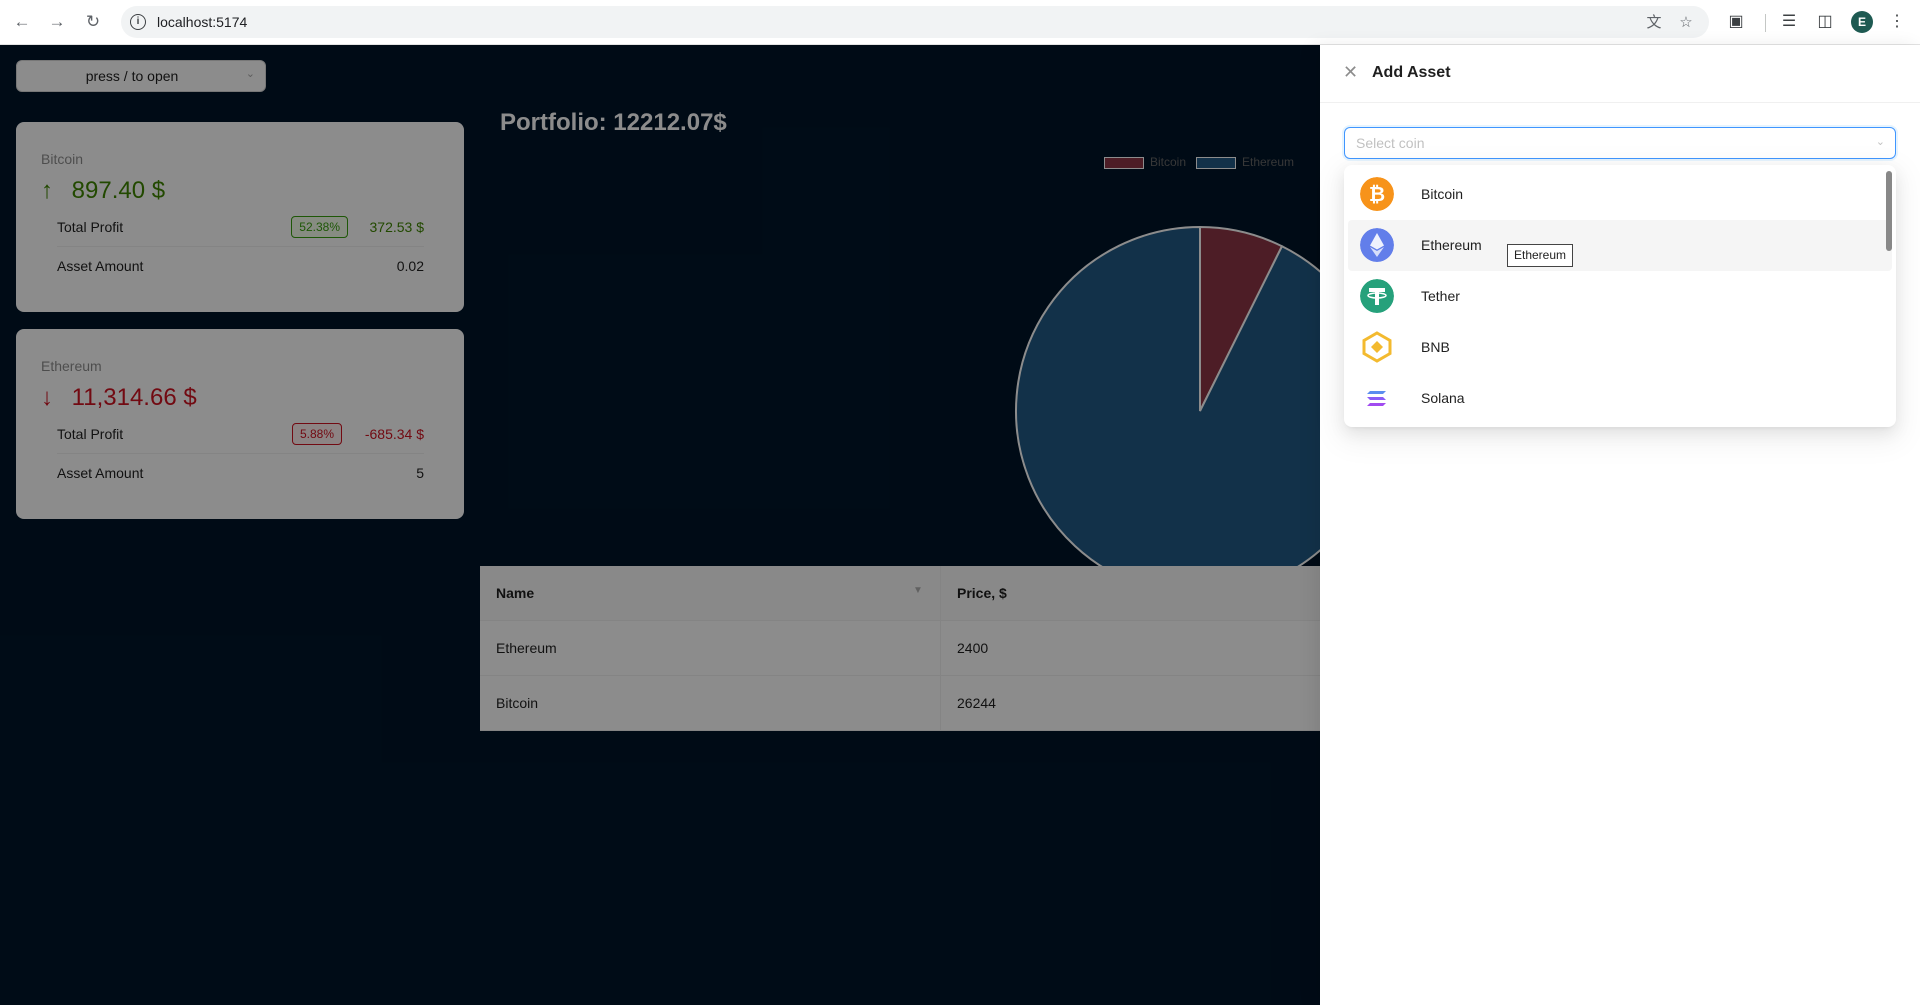 The height and width of the screenshot is (1005, 1920). Describe the element at coordinates (1390, 143) in the screenshot. I see `select-coin-placeholder: Select coin` at that location.